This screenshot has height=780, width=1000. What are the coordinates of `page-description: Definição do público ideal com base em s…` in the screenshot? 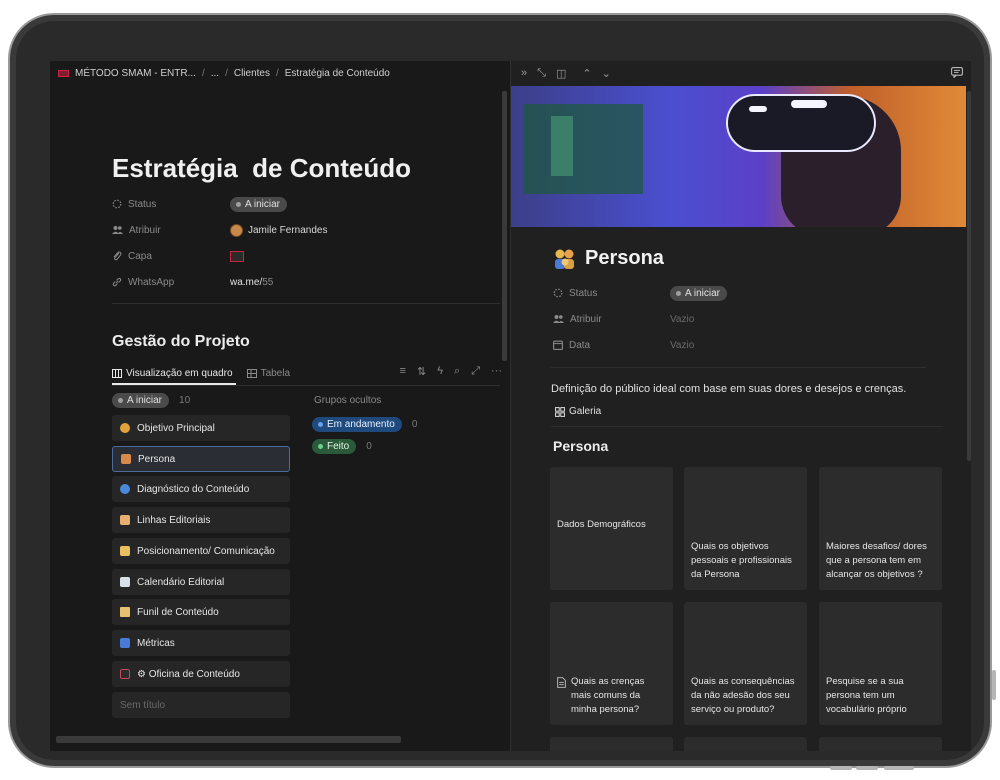 It's located at (728, 389).